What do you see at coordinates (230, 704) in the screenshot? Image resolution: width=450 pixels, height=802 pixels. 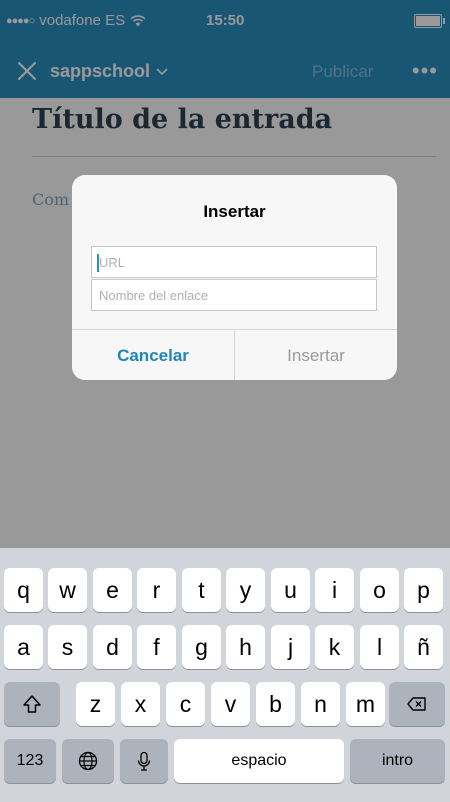 I see `key-v: v` at bounding box center [230, 704].